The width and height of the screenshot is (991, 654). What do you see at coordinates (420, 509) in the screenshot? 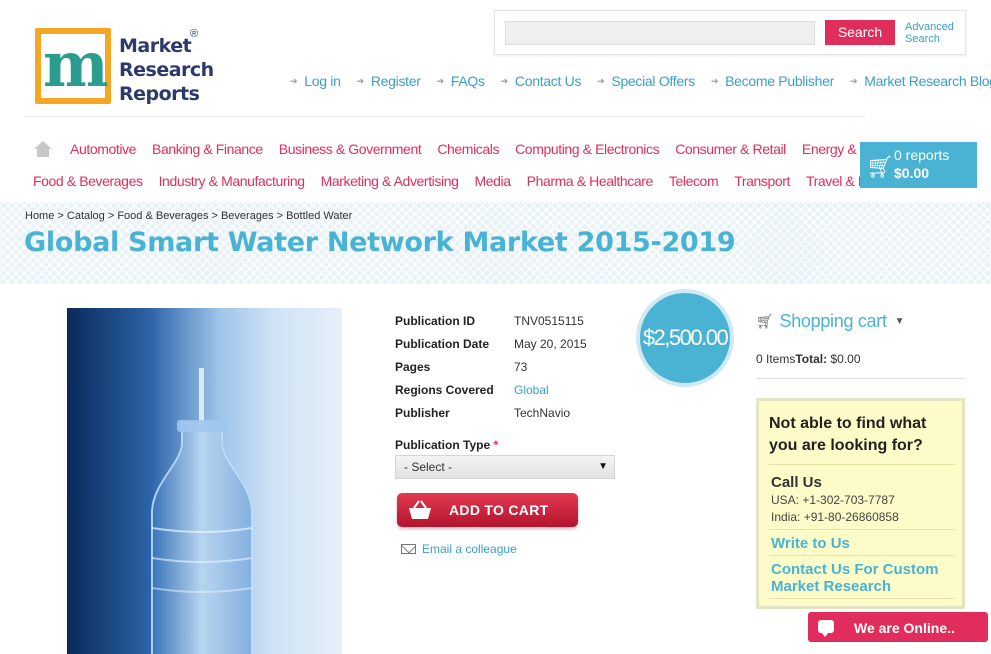
I see `basket-icon` at bounding box center [420, 509].